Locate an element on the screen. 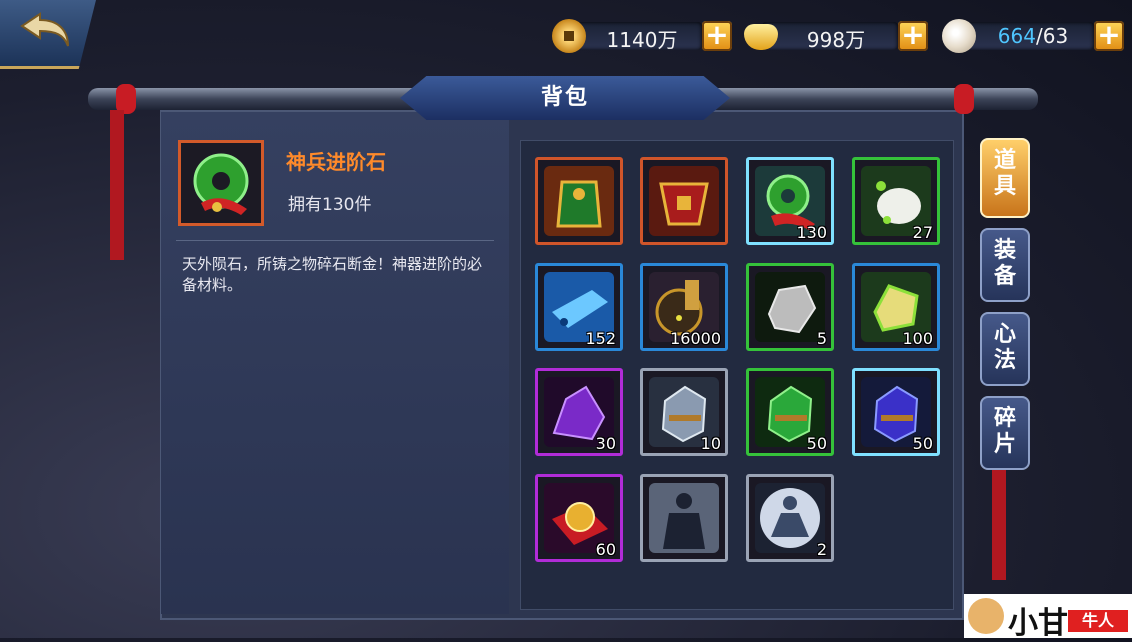 The height and width of the screenshot is (642, 1132). red-armor-icon is located at coordinates (684, 201).